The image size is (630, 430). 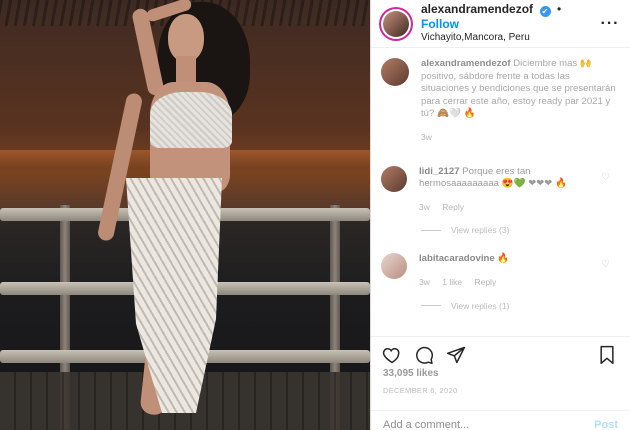 I want to click on follow-button: Follow, so click(x=440, y=24).